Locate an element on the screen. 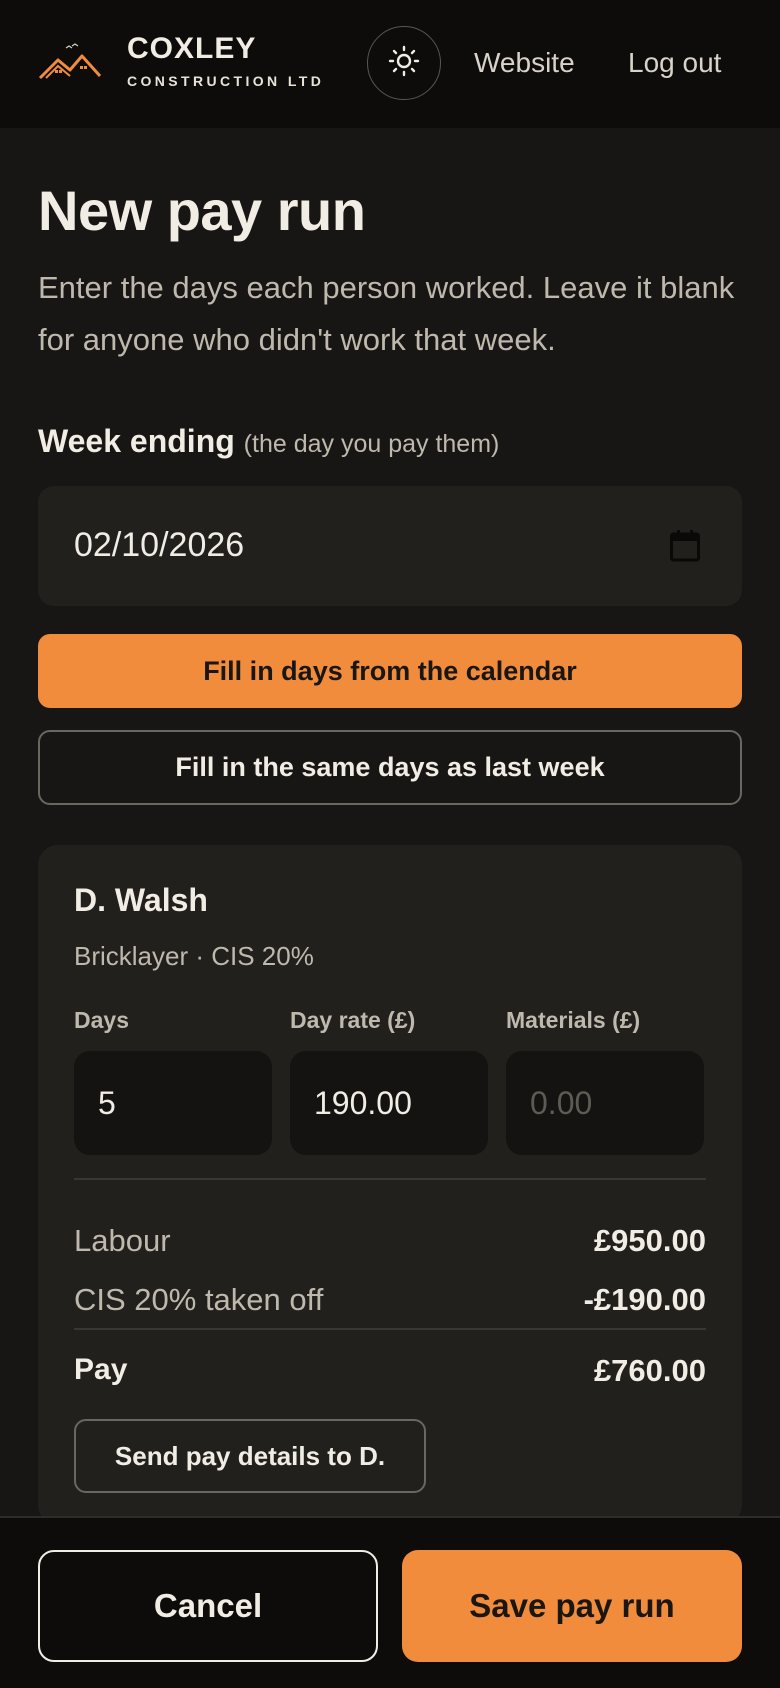  fill-last-week-button: Fill in the same days as last week is located at coordinates (390, 767).